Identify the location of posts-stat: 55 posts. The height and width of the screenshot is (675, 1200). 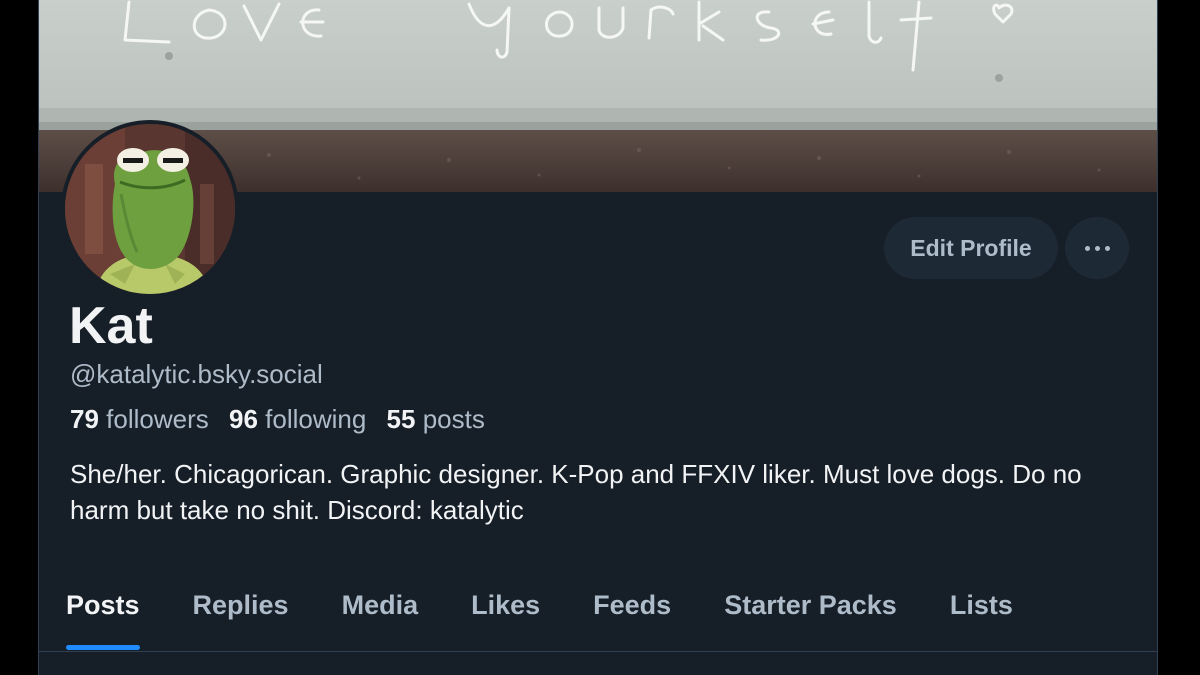
(436, 419).